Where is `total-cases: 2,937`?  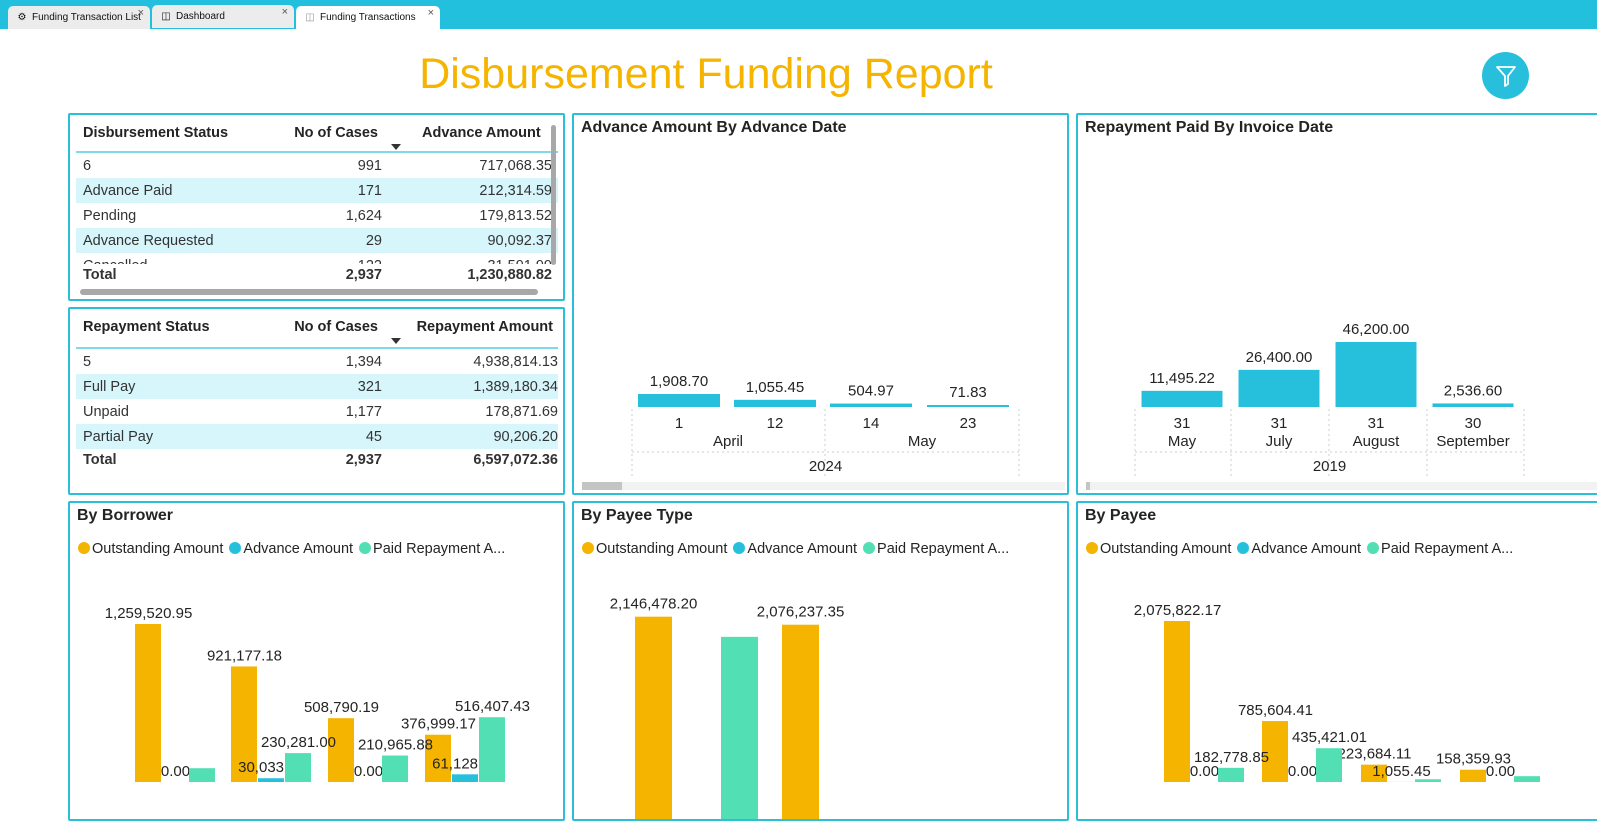
total-cases: 2,937 is located at coordinates (364, 275).